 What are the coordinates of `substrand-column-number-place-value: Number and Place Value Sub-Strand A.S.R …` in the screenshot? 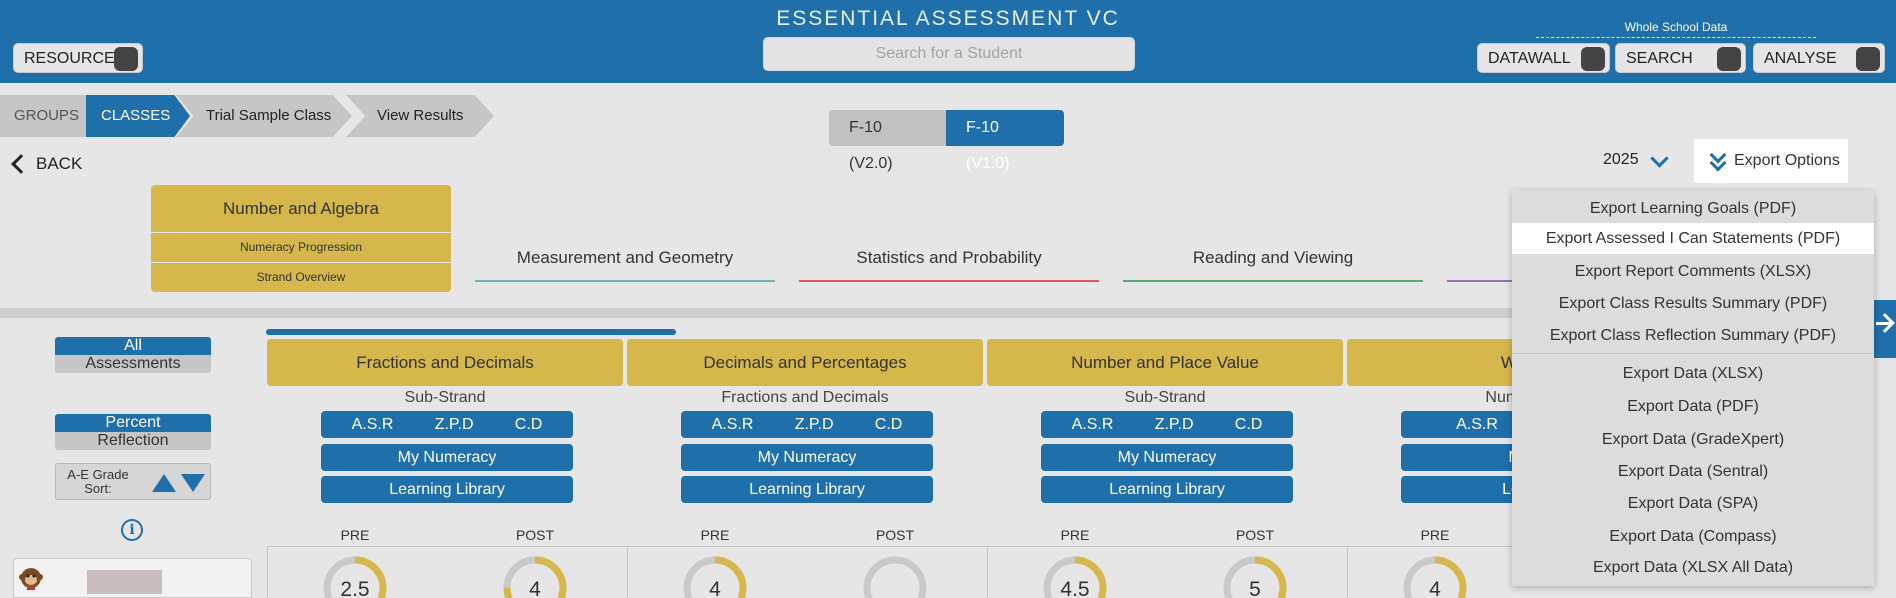 It's located at (1167, 468).